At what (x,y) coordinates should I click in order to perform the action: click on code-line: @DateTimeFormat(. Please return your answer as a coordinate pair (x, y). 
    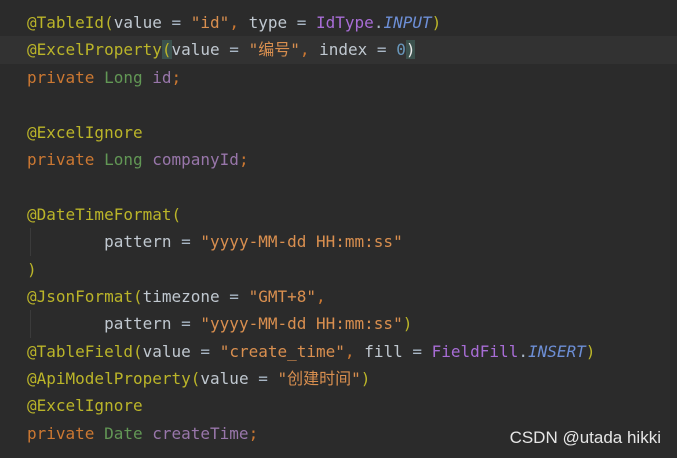
    Looking at the image, I should click on (338, 214).